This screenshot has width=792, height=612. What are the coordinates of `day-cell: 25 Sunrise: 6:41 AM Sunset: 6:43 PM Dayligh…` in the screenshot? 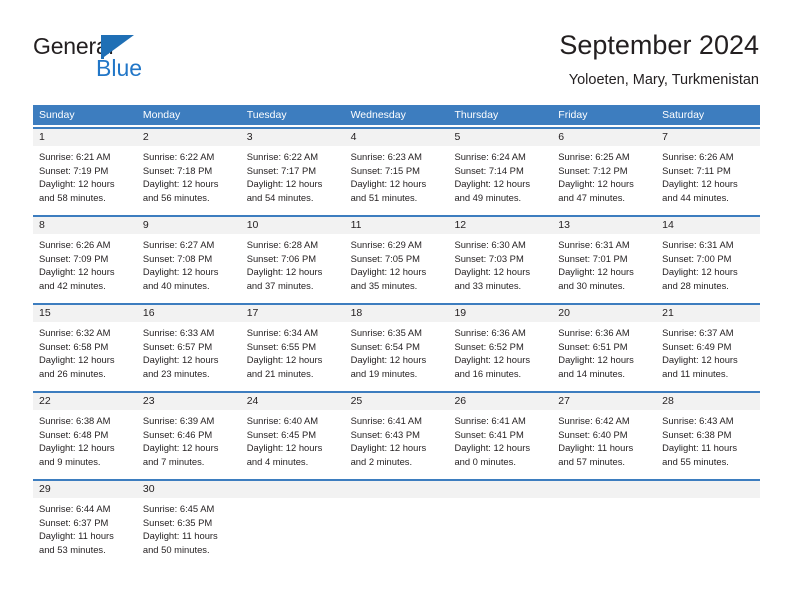 It's located at (396, 434).